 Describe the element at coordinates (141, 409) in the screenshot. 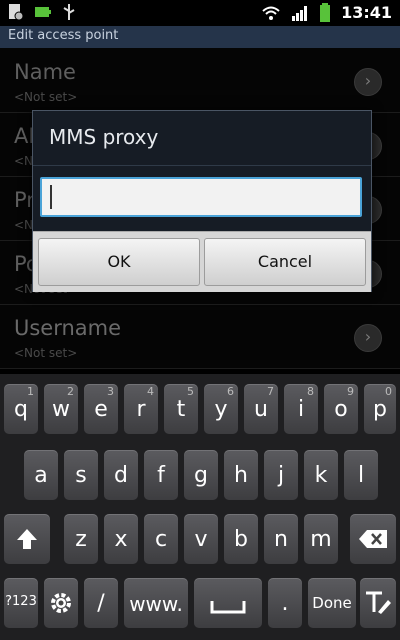

I see `key-r: 4r` at that location.